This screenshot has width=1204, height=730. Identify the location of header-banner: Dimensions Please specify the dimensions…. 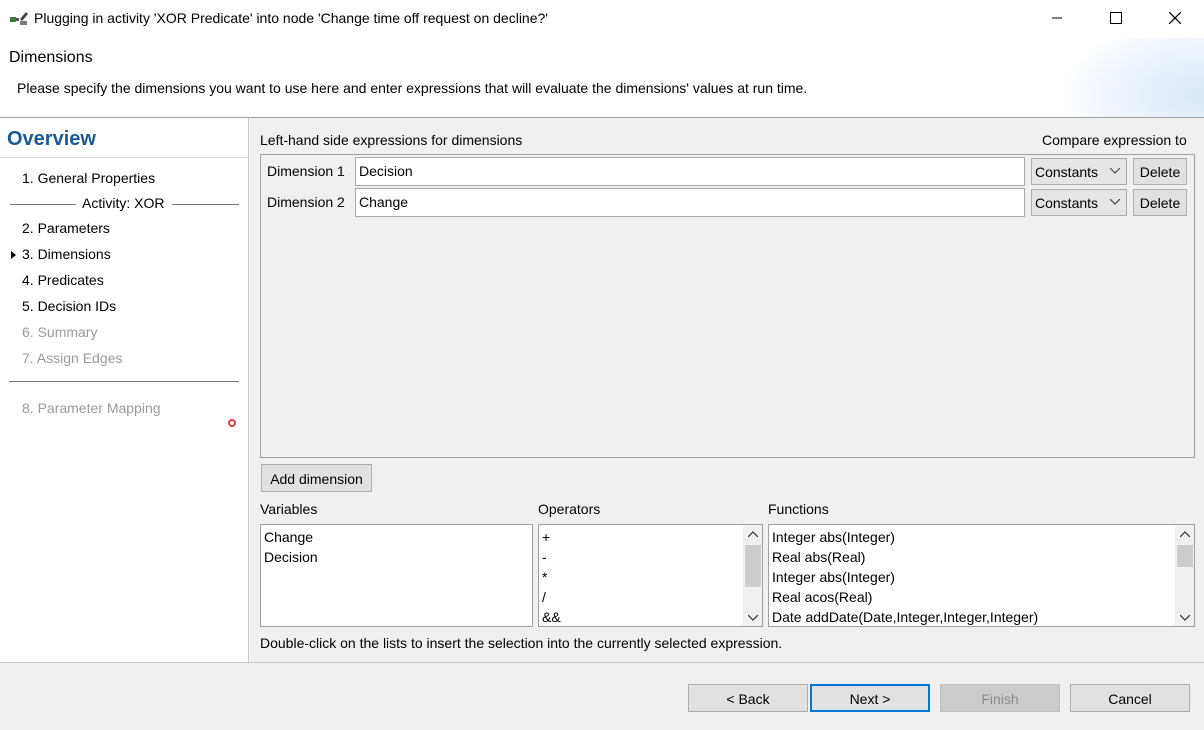
(602, 77).